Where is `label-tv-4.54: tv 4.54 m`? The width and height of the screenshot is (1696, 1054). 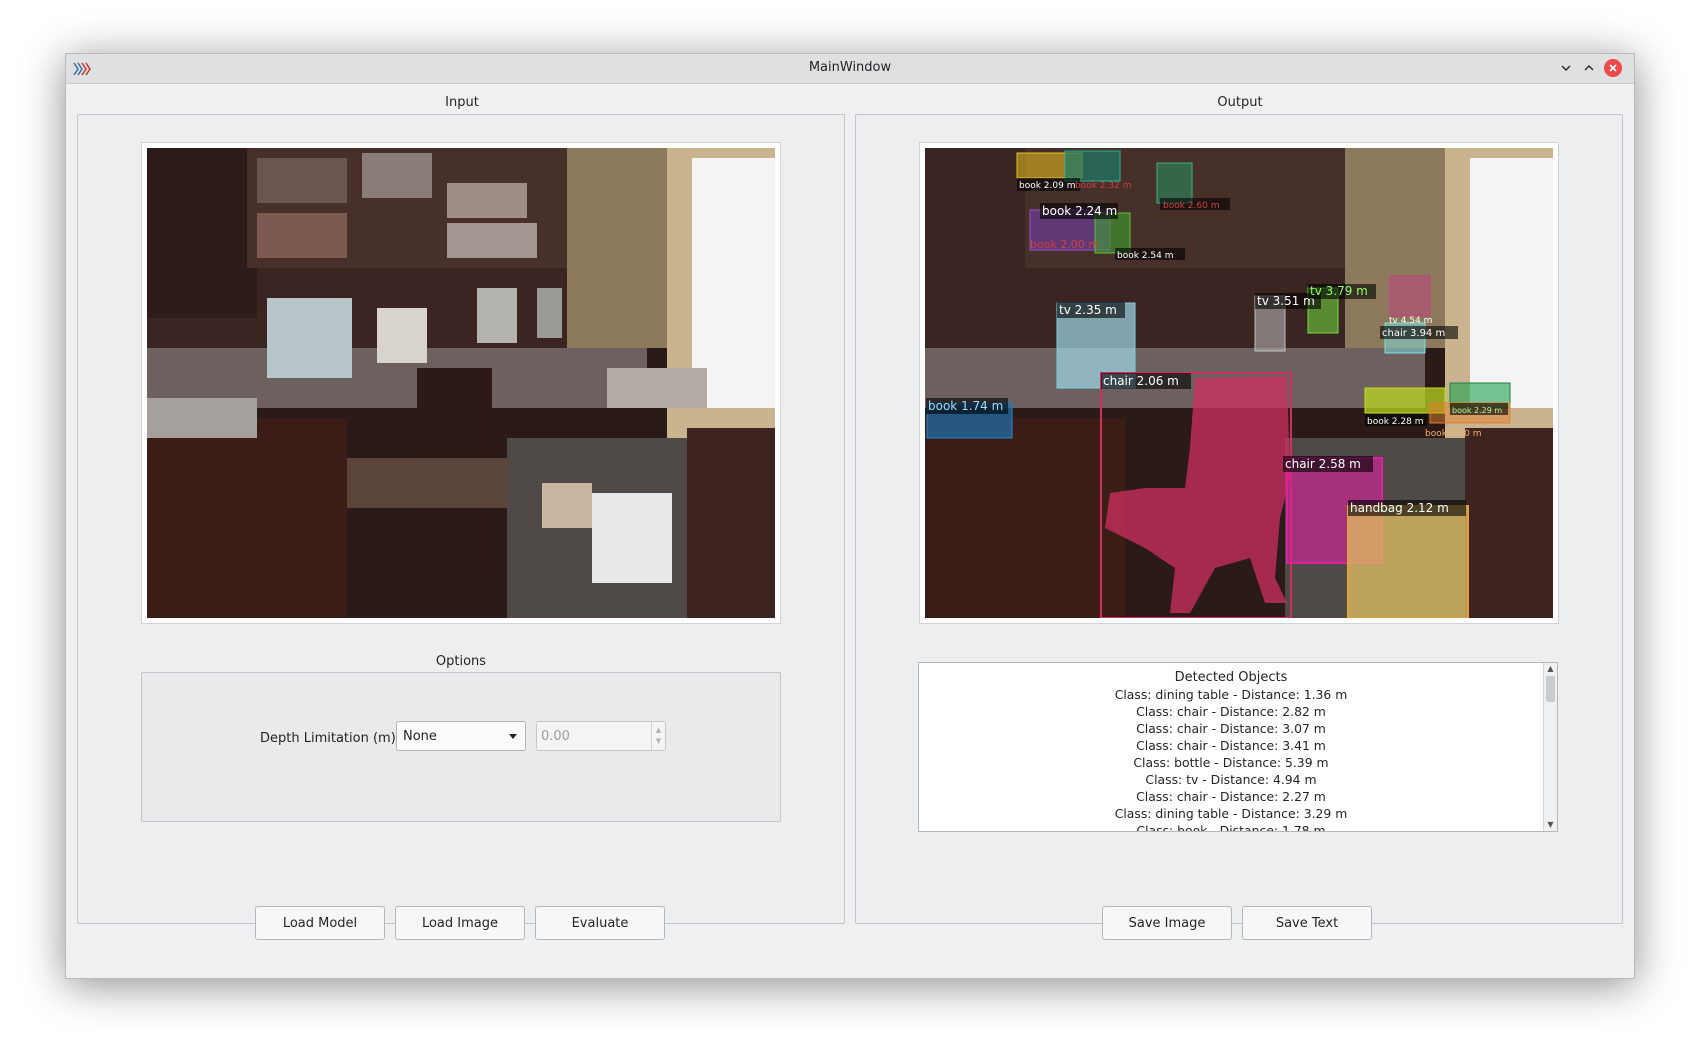 label-tv-4.54: tv 4.54 m is located at coordinates (1410, 321).